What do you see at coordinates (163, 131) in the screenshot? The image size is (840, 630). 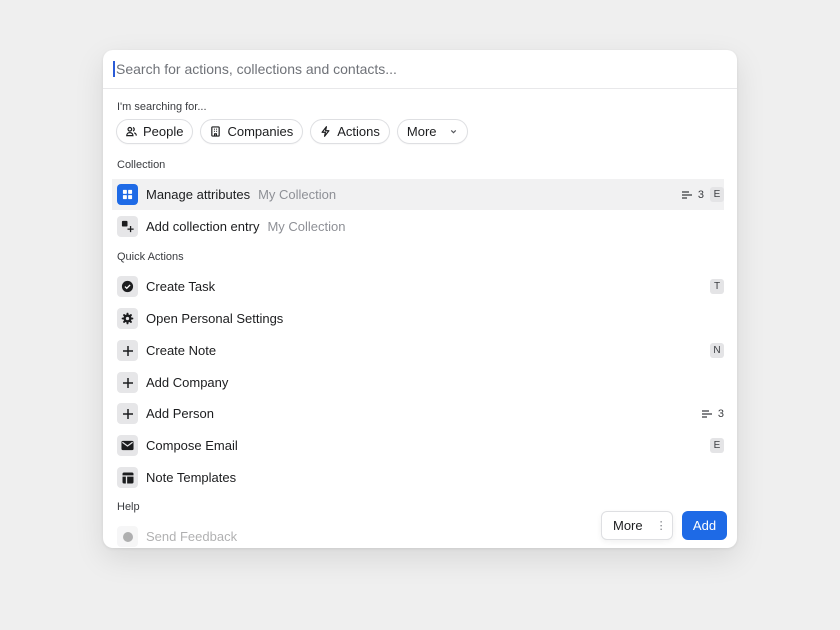 I see `chip-label: People` at bounding box center [163, 131].